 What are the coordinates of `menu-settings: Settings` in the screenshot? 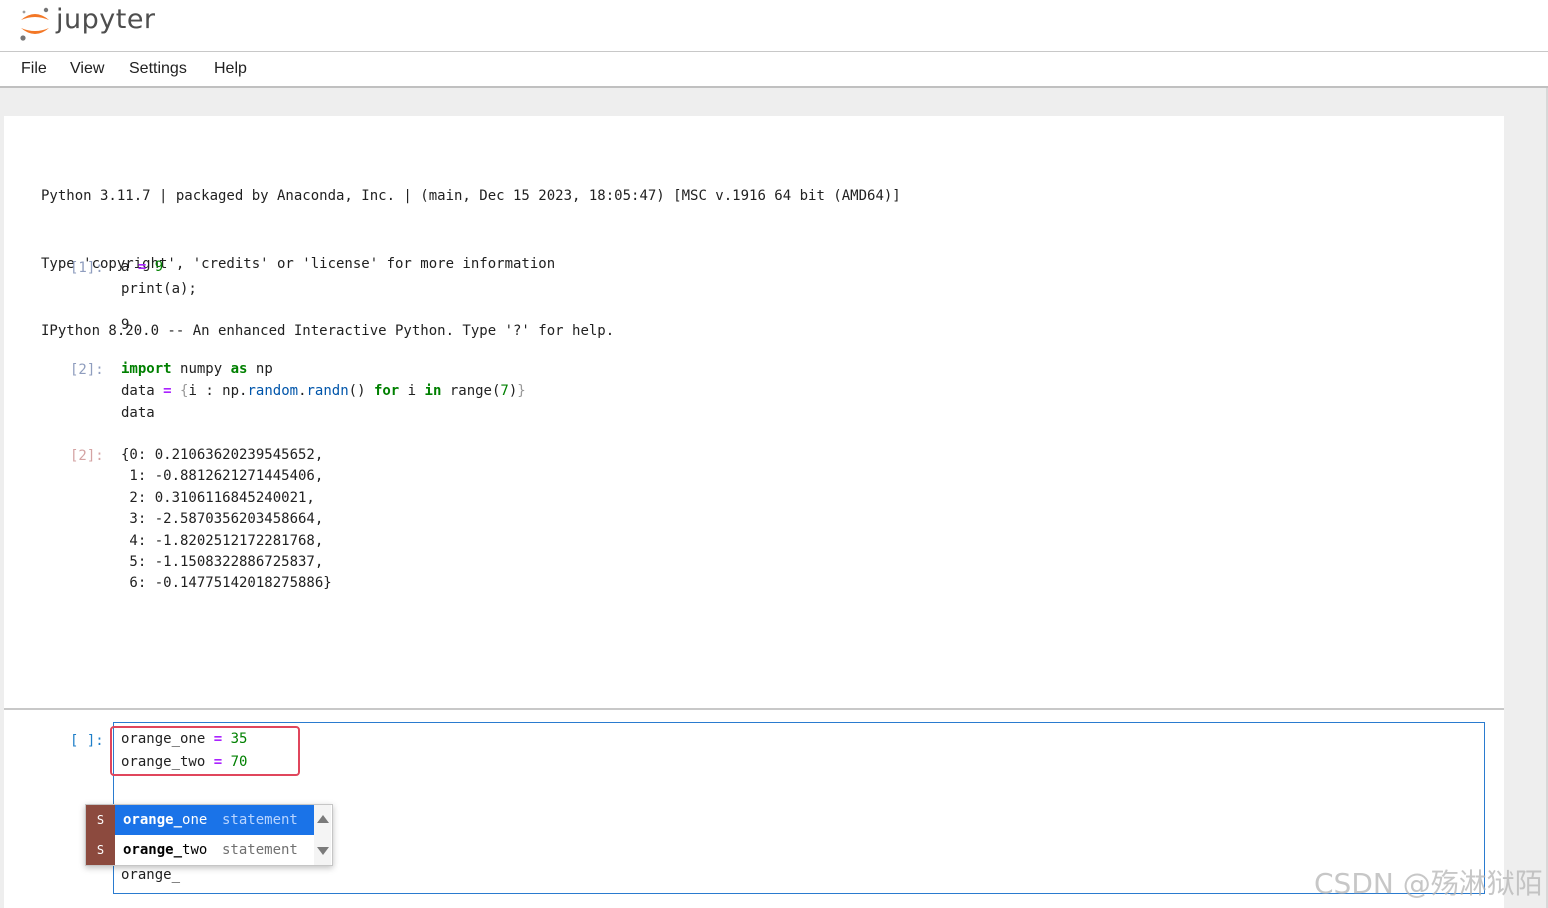 It's located at (158, 69).